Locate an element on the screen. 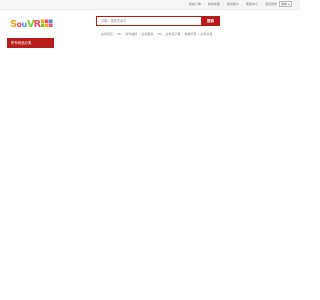  search-placeholder: 请输入搜索关键字 is located at coordinates (114, 21).